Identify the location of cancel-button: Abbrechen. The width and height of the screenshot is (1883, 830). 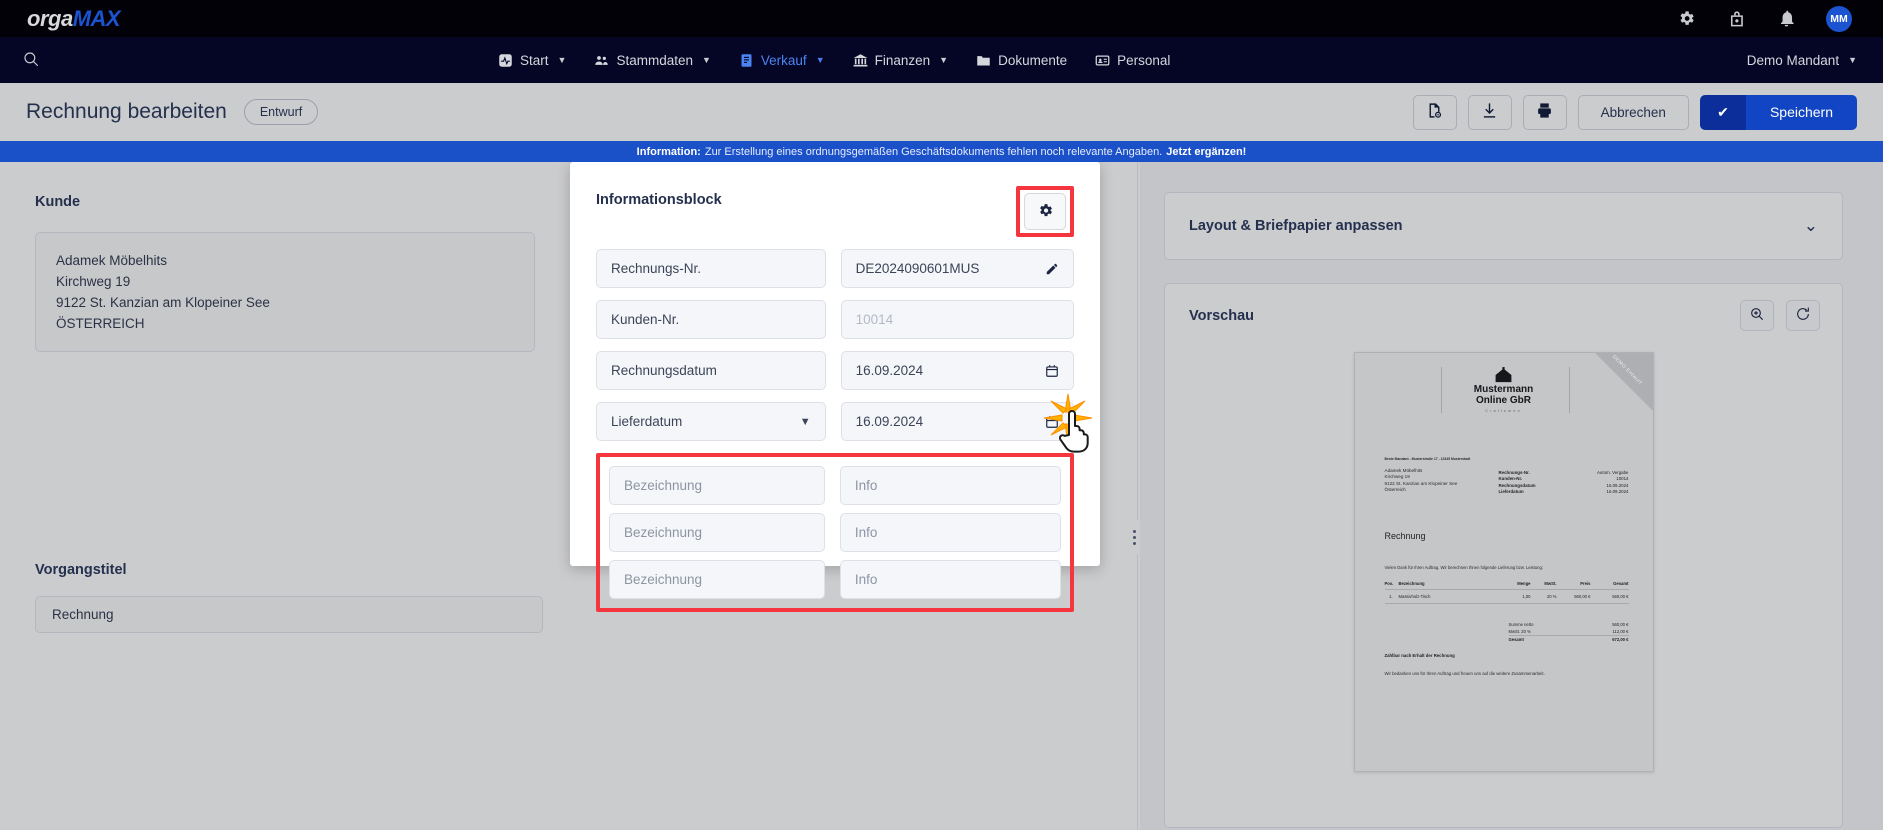
(1633, 112).